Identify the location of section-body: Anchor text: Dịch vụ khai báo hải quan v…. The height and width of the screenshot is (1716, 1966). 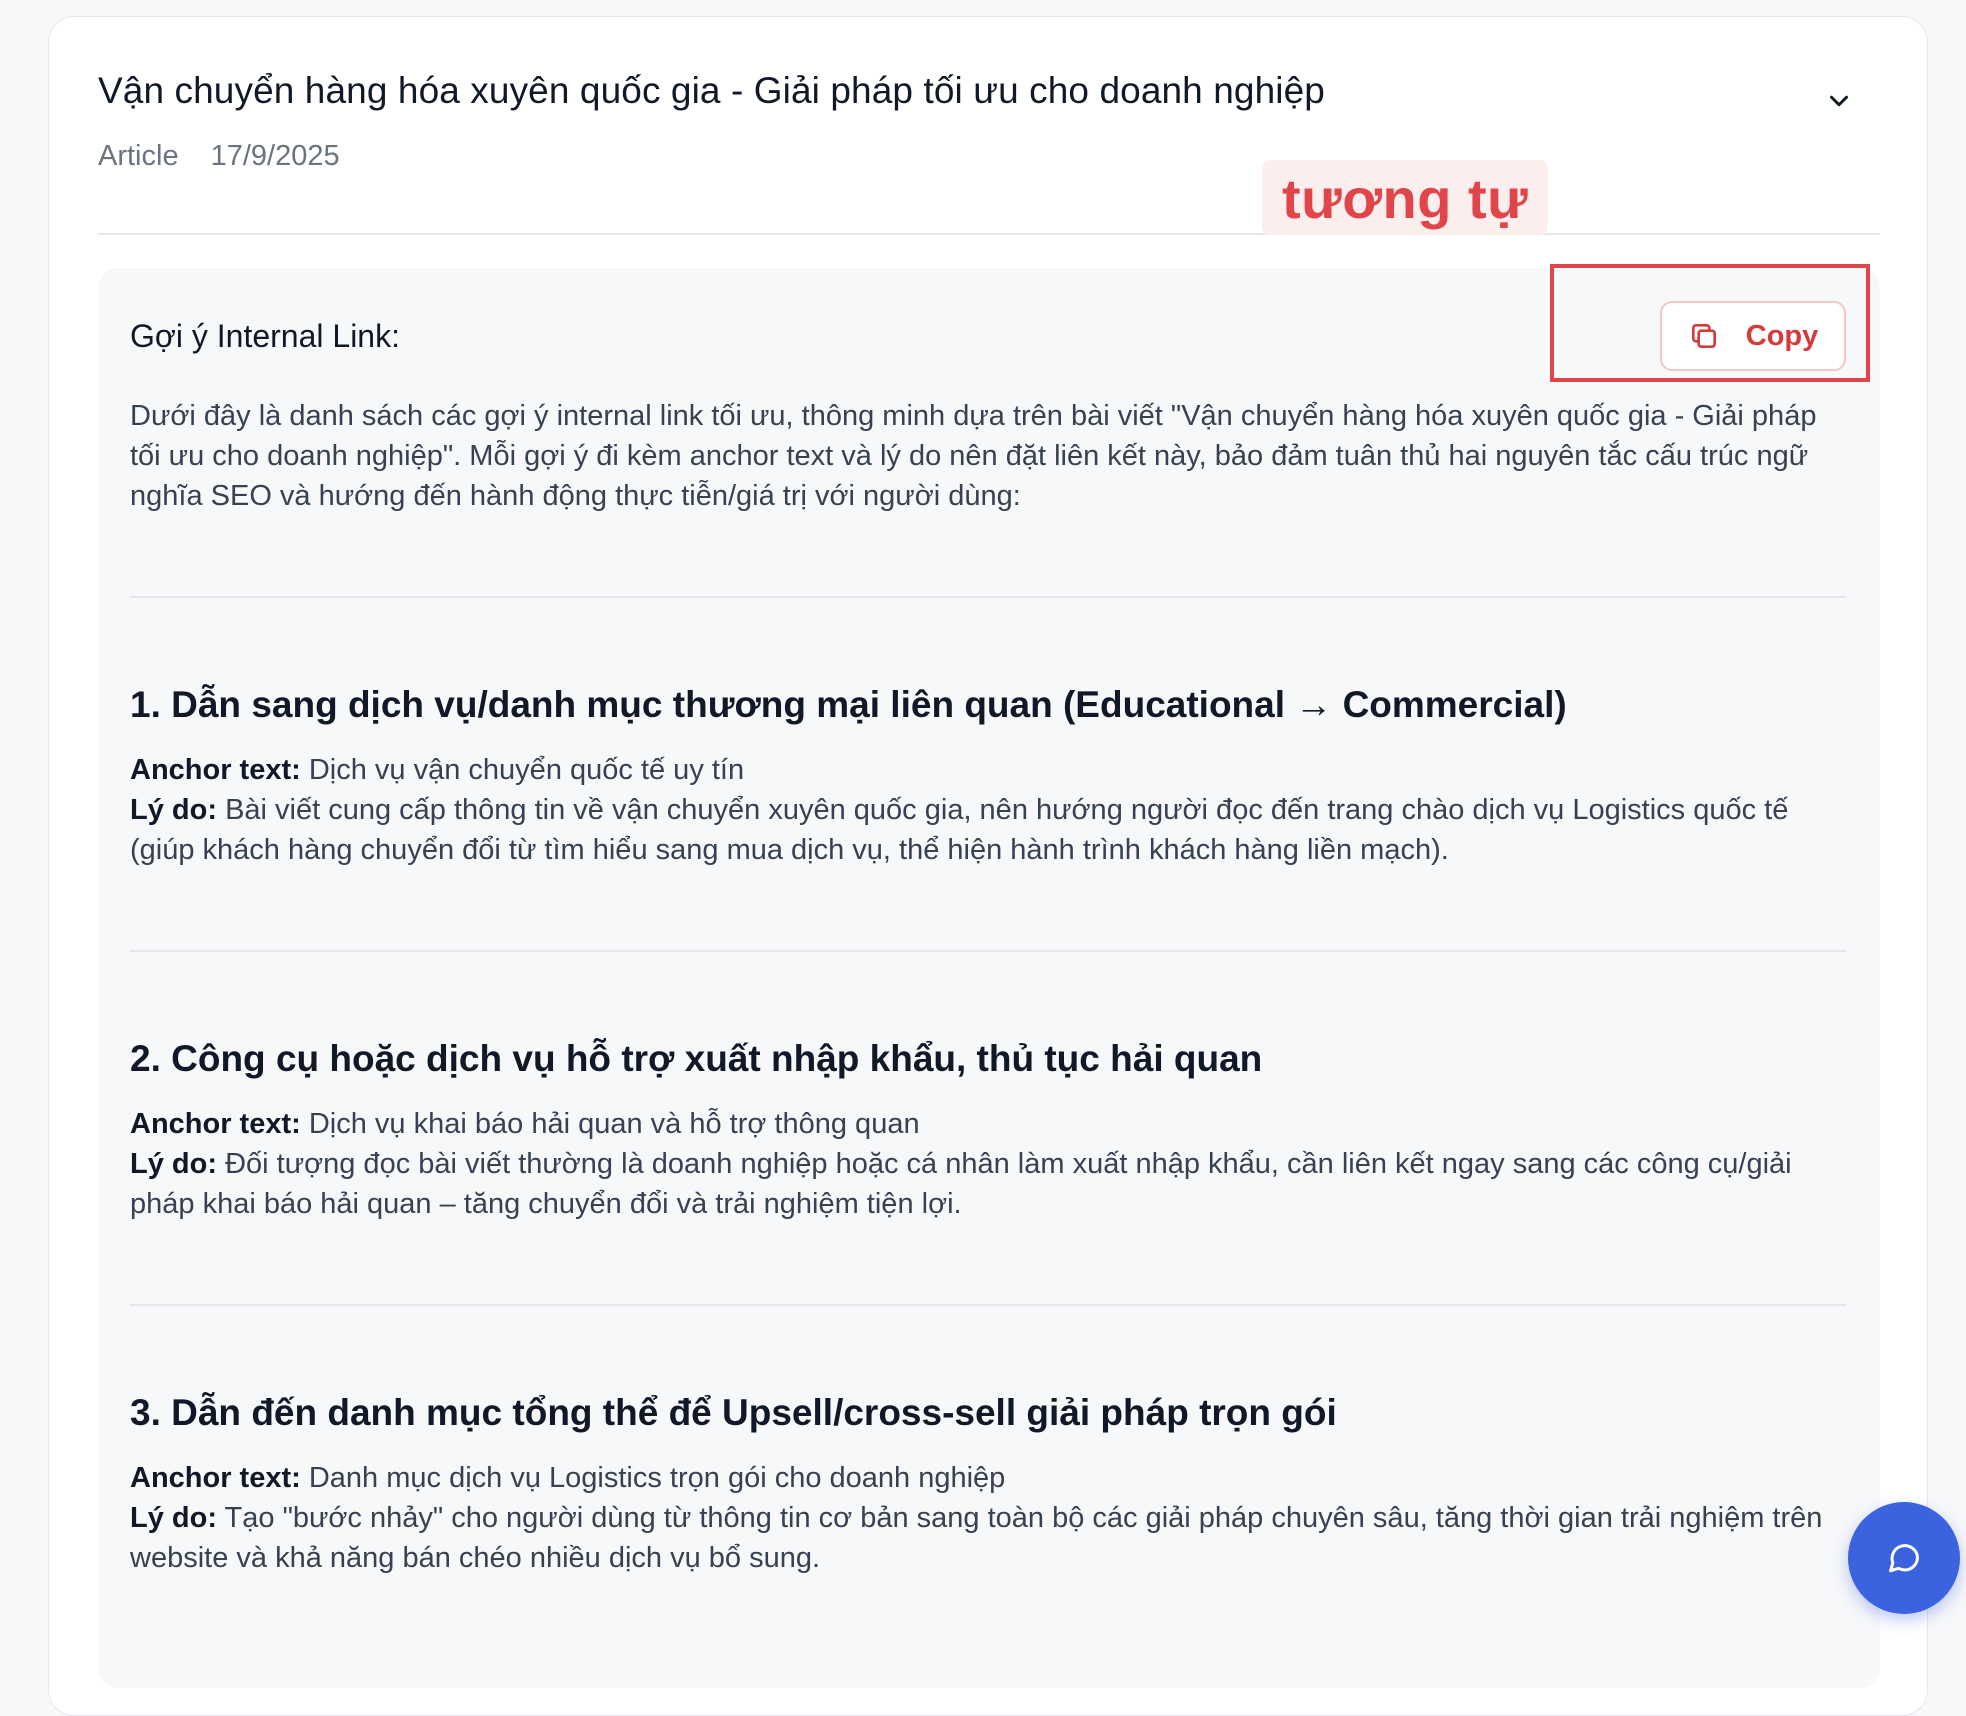
(985, 1164).